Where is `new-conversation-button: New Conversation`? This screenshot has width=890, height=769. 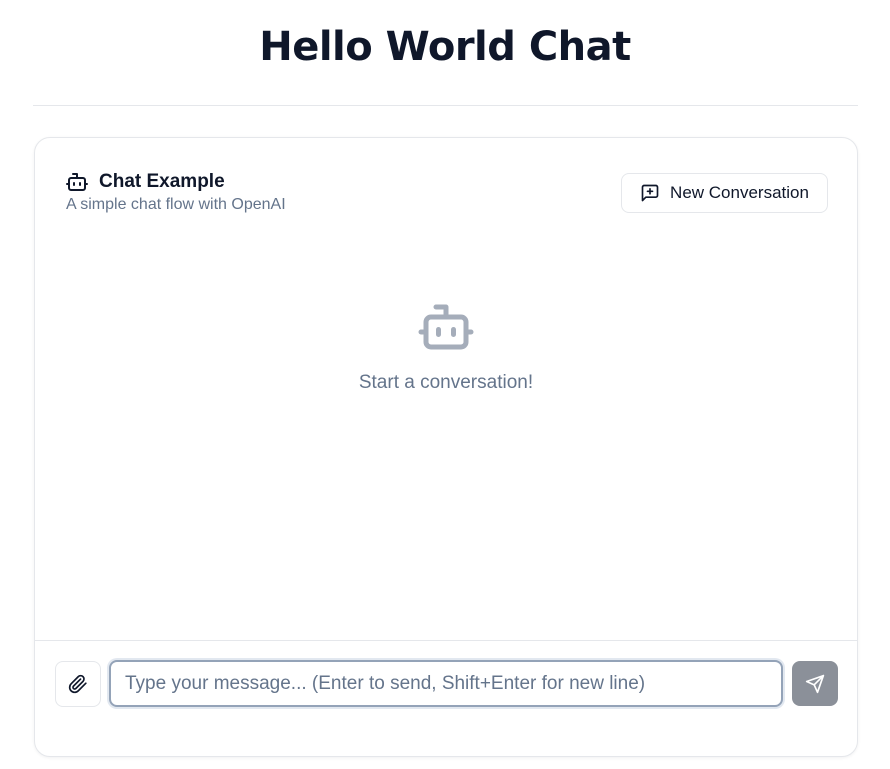 new-conversation-button: New Conversation is located at coordinates (724, 193).